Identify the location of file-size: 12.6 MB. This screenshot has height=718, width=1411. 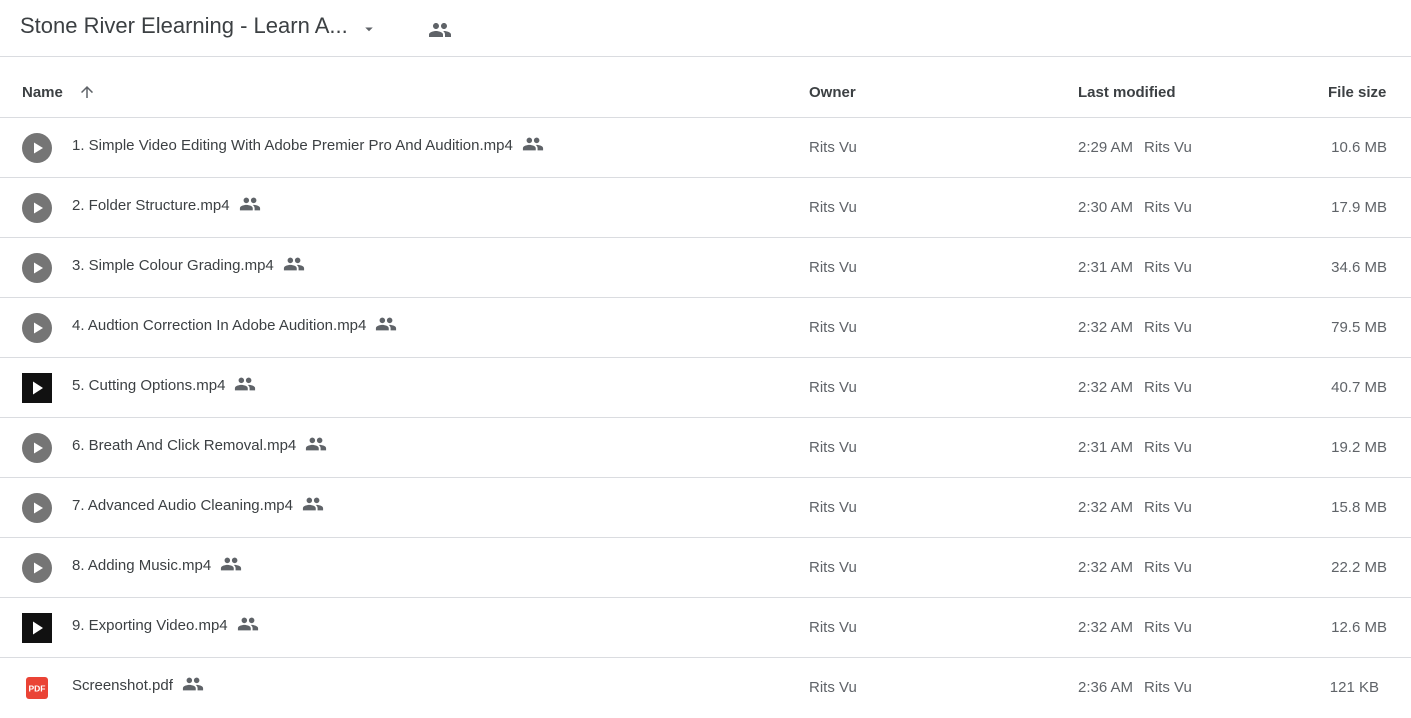
(1359, 627).